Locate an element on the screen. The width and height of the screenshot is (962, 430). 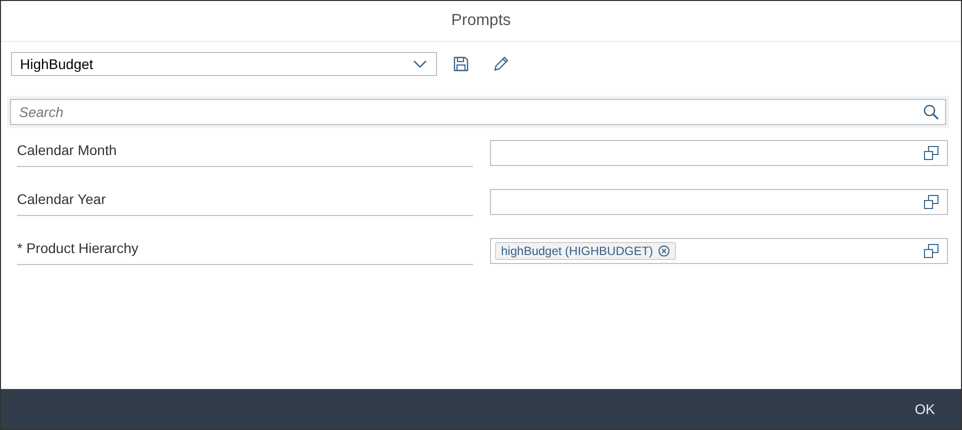
value-field: highBudget (HIGHBUDGET) is located at coordinates (719, 251).